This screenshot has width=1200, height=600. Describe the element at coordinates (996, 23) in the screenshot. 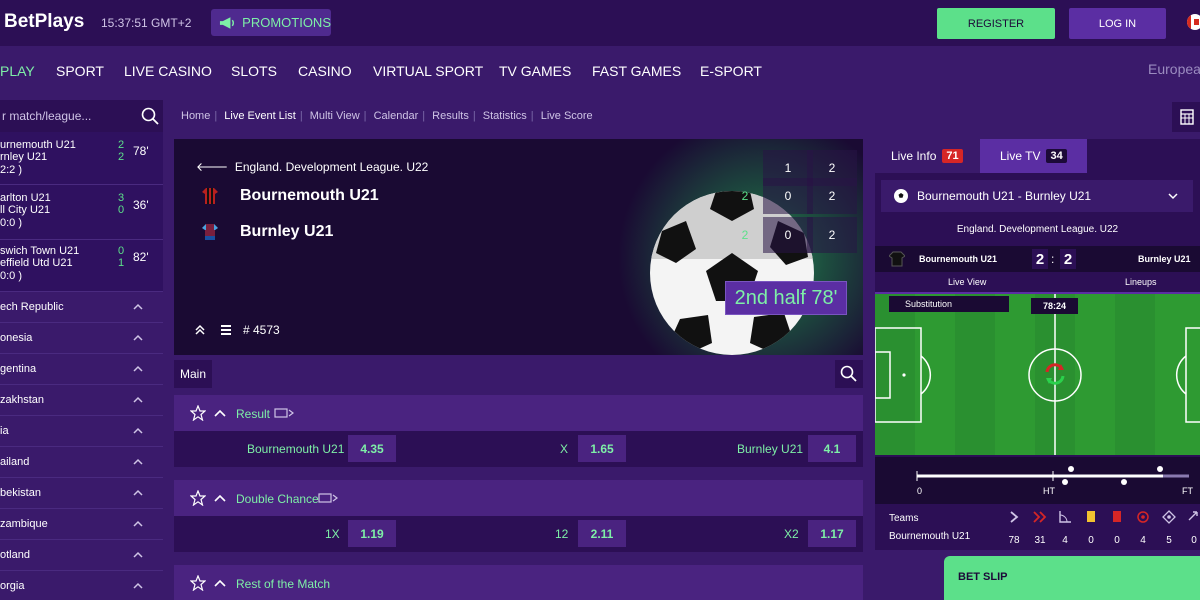

I see `register-button: REGISTER` at that location.